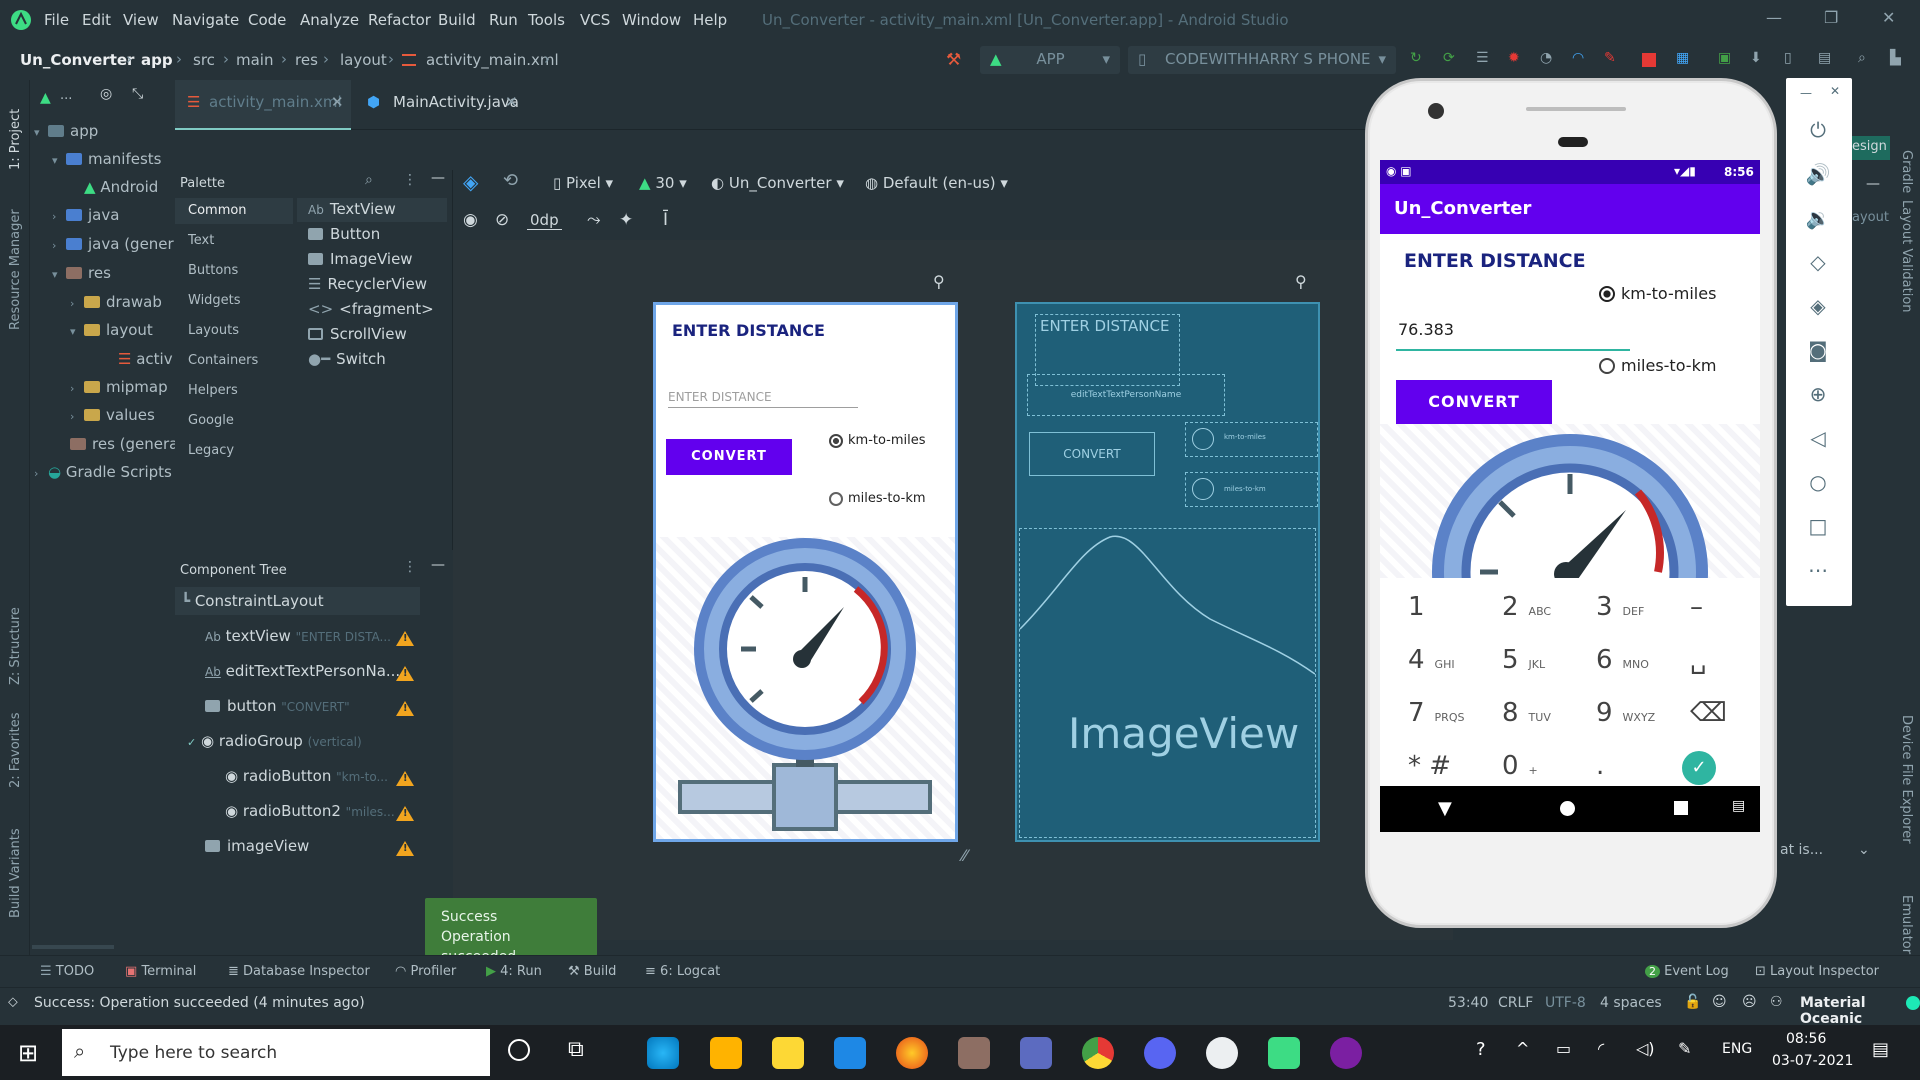 The image size is (1920, 1080). I want to click on zoom-icon: ⊕, so click(1818, 395).